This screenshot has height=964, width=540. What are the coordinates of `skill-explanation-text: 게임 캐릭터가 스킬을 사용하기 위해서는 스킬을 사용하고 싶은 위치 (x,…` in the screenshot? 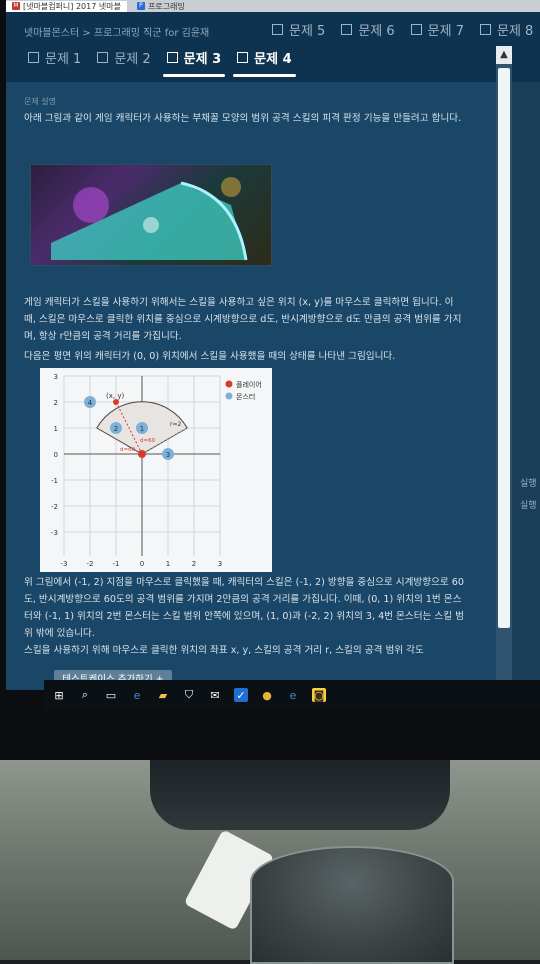 It's located at (243, 319).